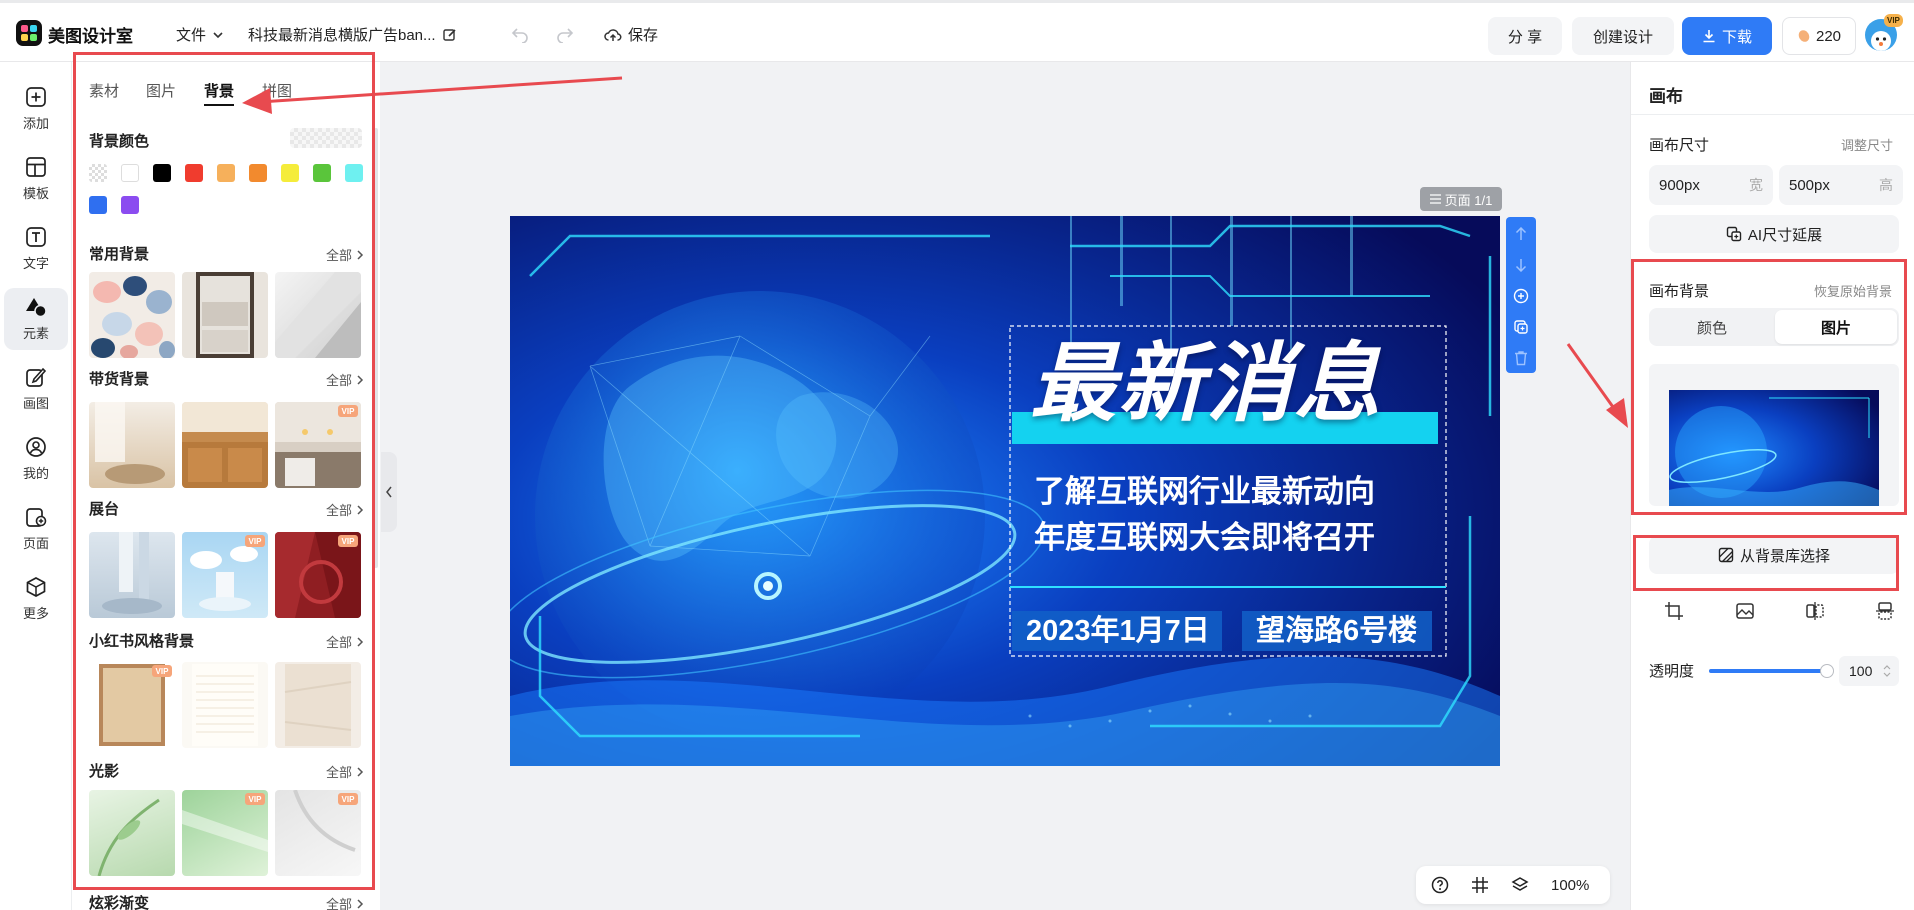  I want to click on color-swatch-yellow, so click(290, 173).